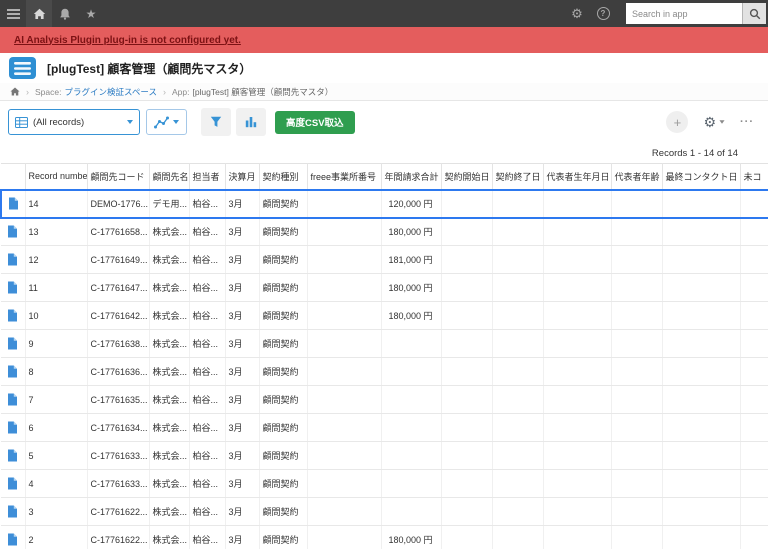 This screenshot has width=768, height=549. What do you see at coordinates (384, 343) in the screenshot?
I see `table-row: 9 C-17761638... 株式会... 柏谷... 3月 顧問契約` at bounding box center [384, 343].